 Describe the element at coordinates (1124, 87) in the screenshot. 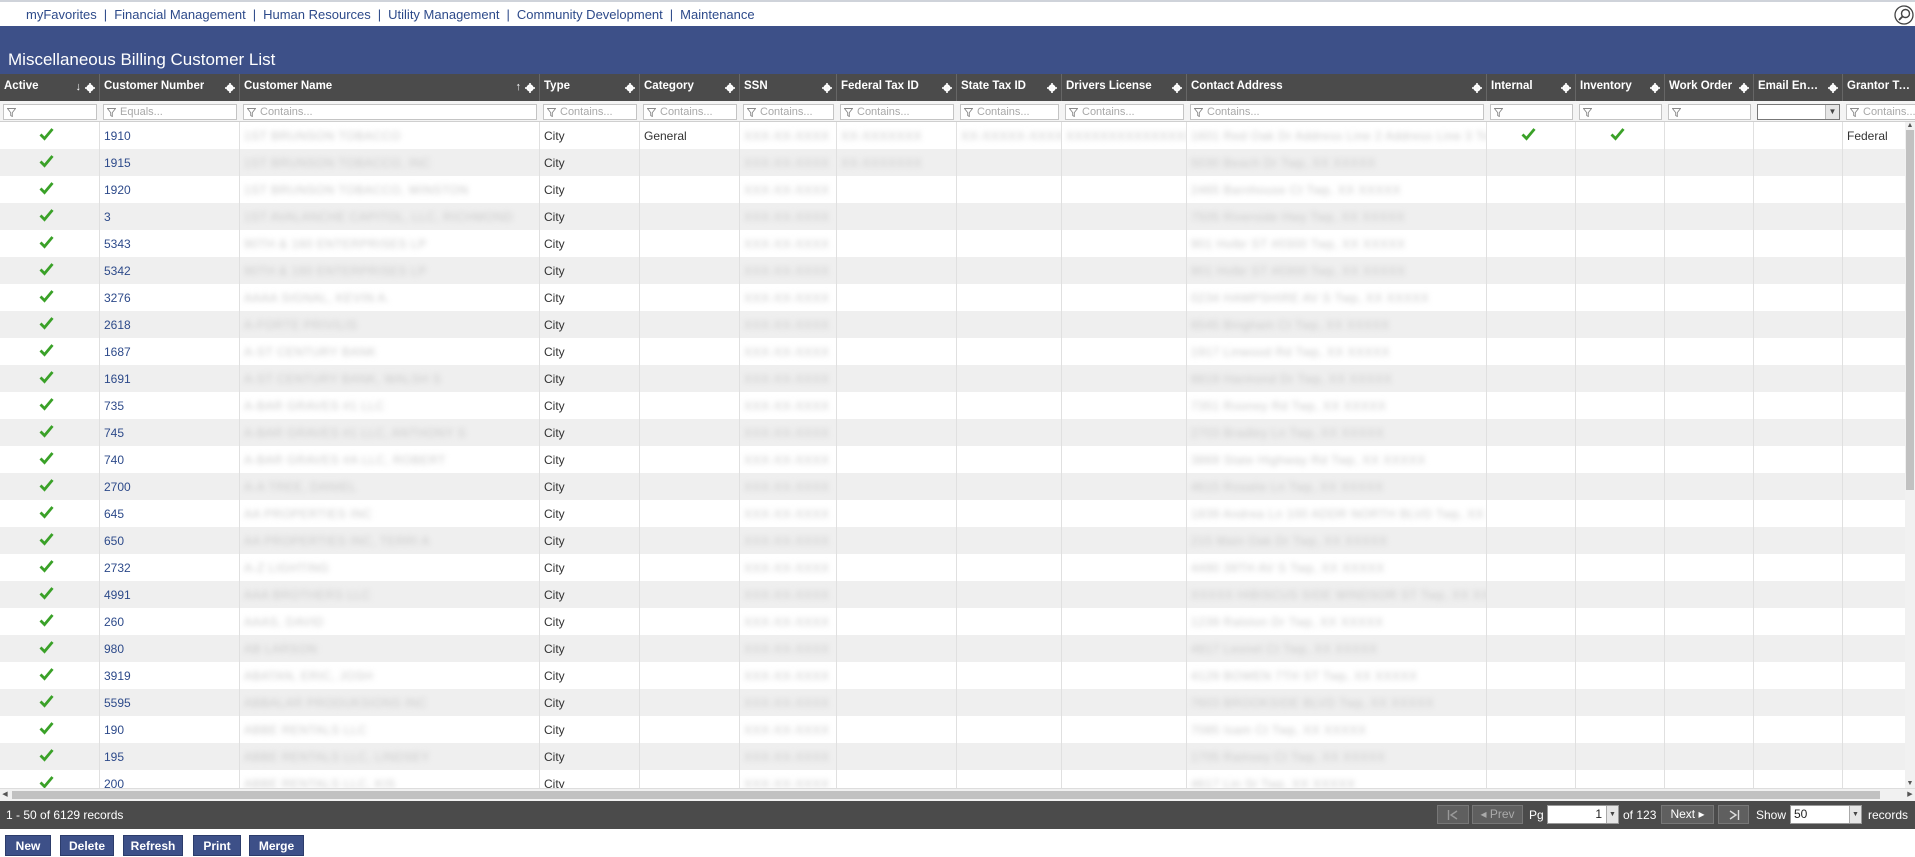

I see `column-header-drivers-license: Drivers License` at that location.